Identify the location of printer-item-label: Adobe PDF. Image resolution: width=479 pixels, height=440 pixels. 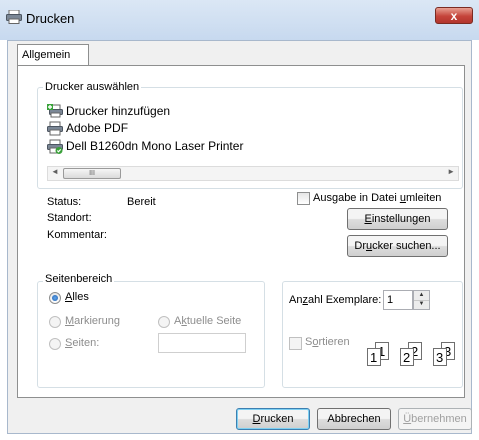
(97, 128).